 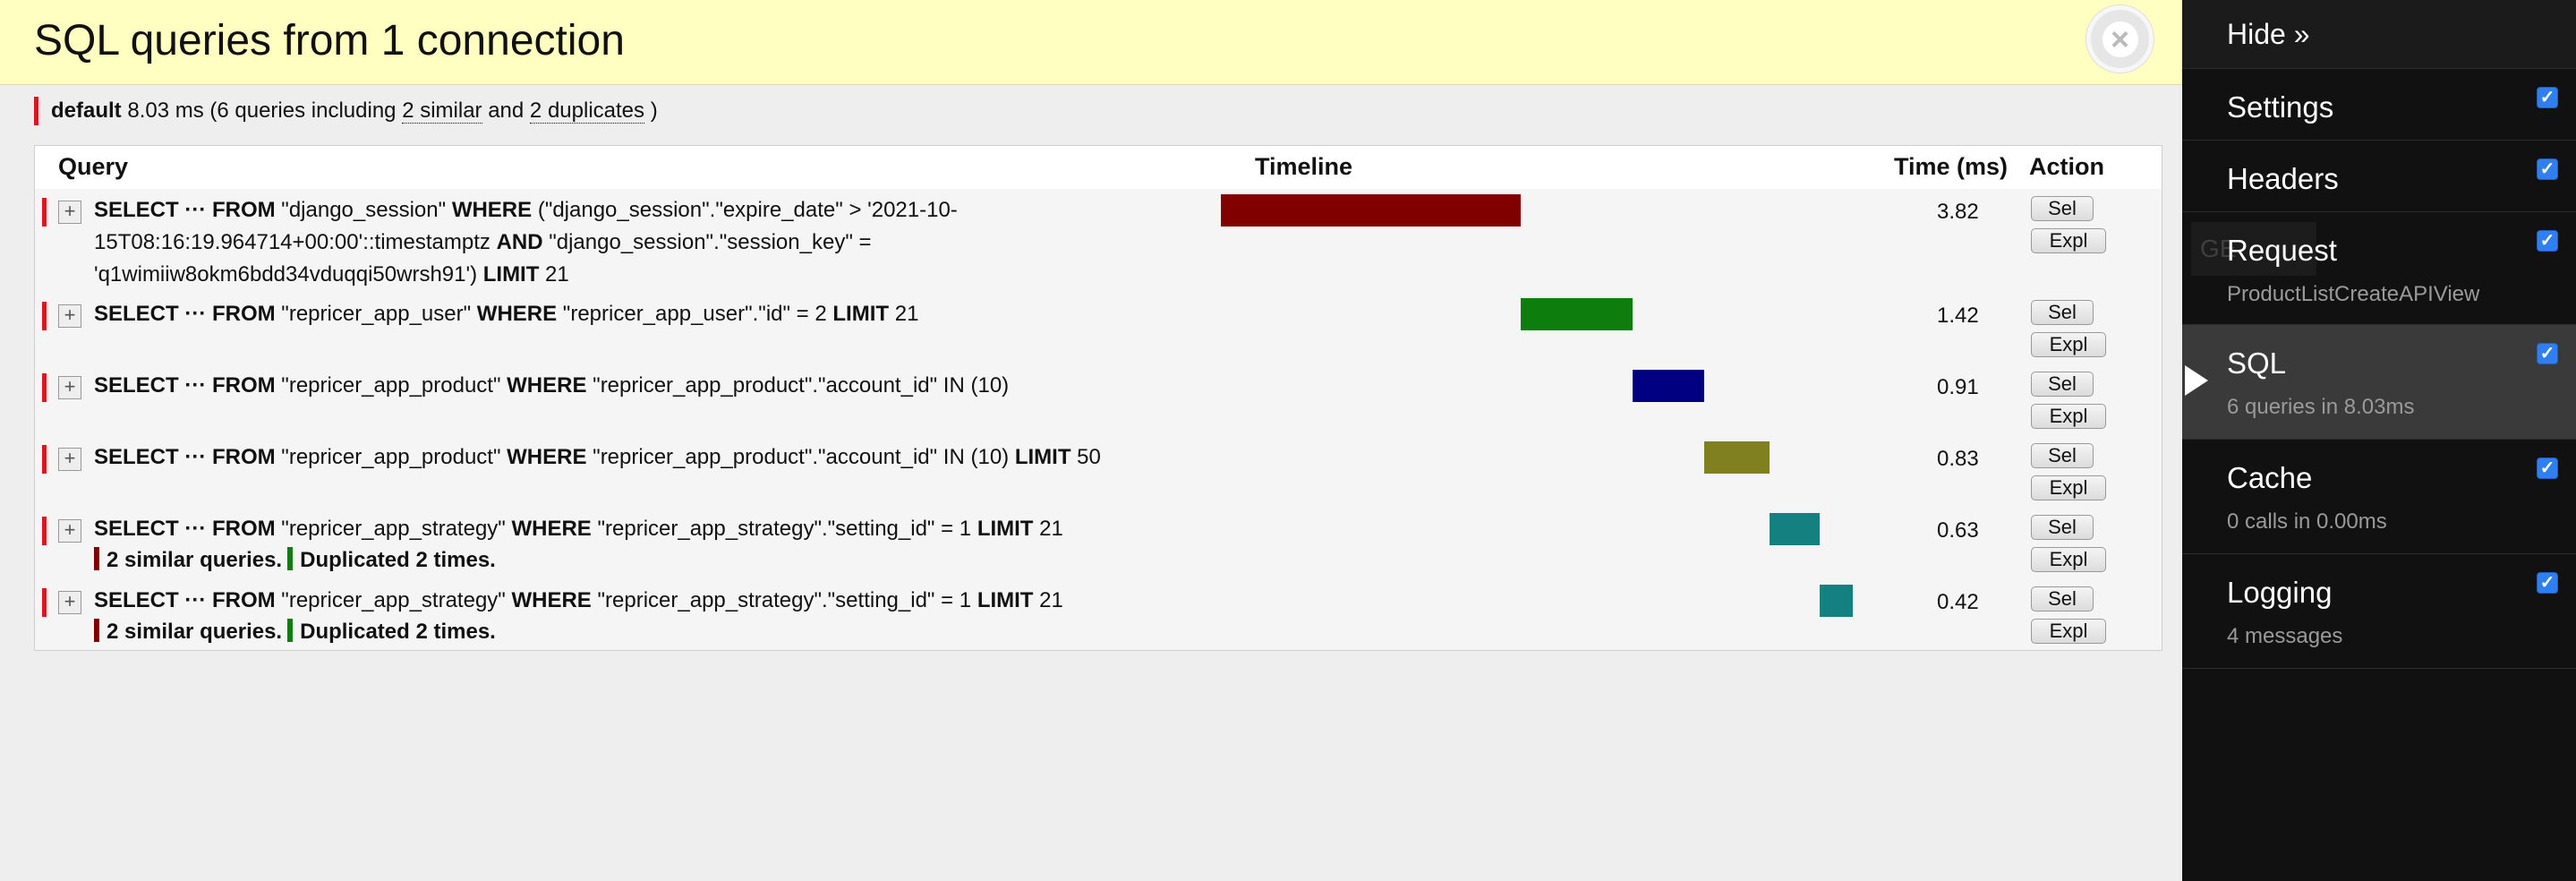 What do you see at coordinates (442, 111) in the screenshot?
I see `similar-link: 2 similar` at bounding box center [442, 111].